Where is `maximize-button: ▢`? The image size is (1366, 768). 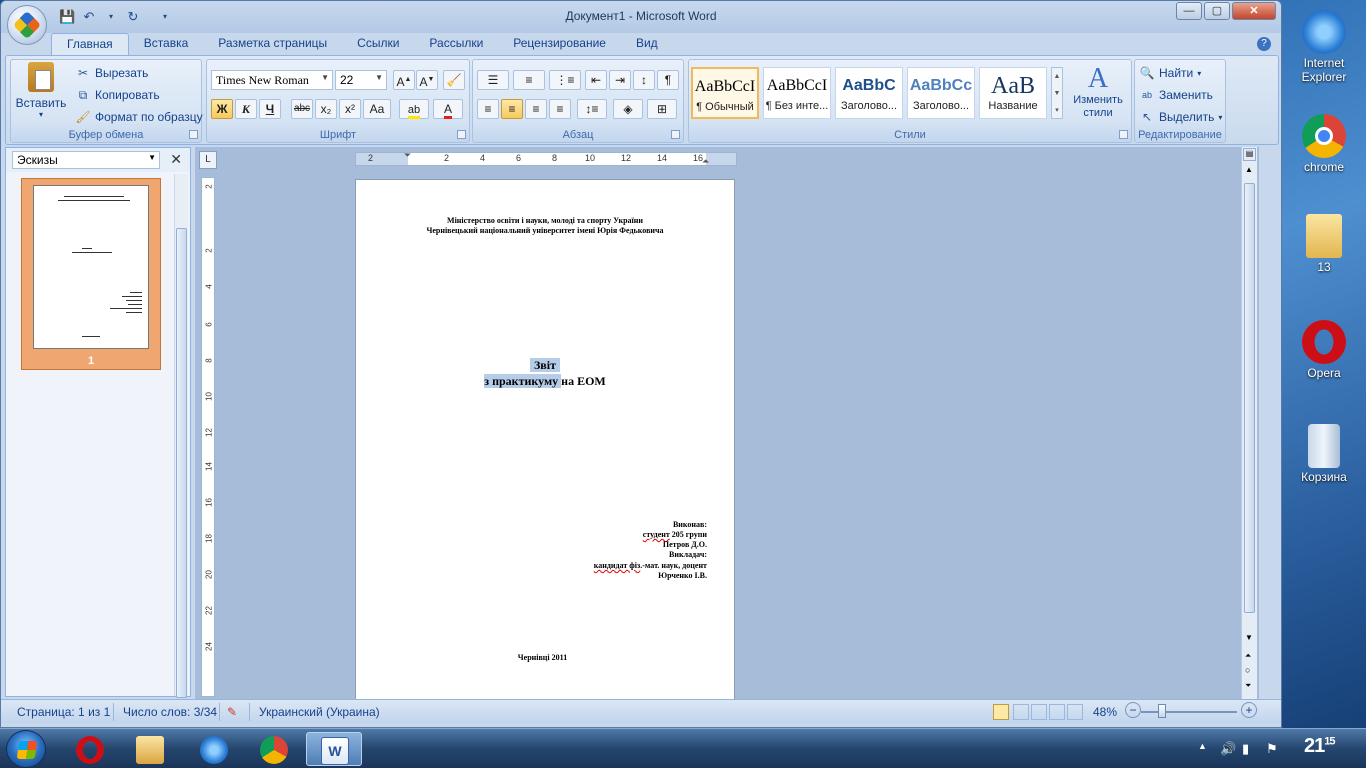
maximize-button: ▢ is located at coordinates (1217, 11).